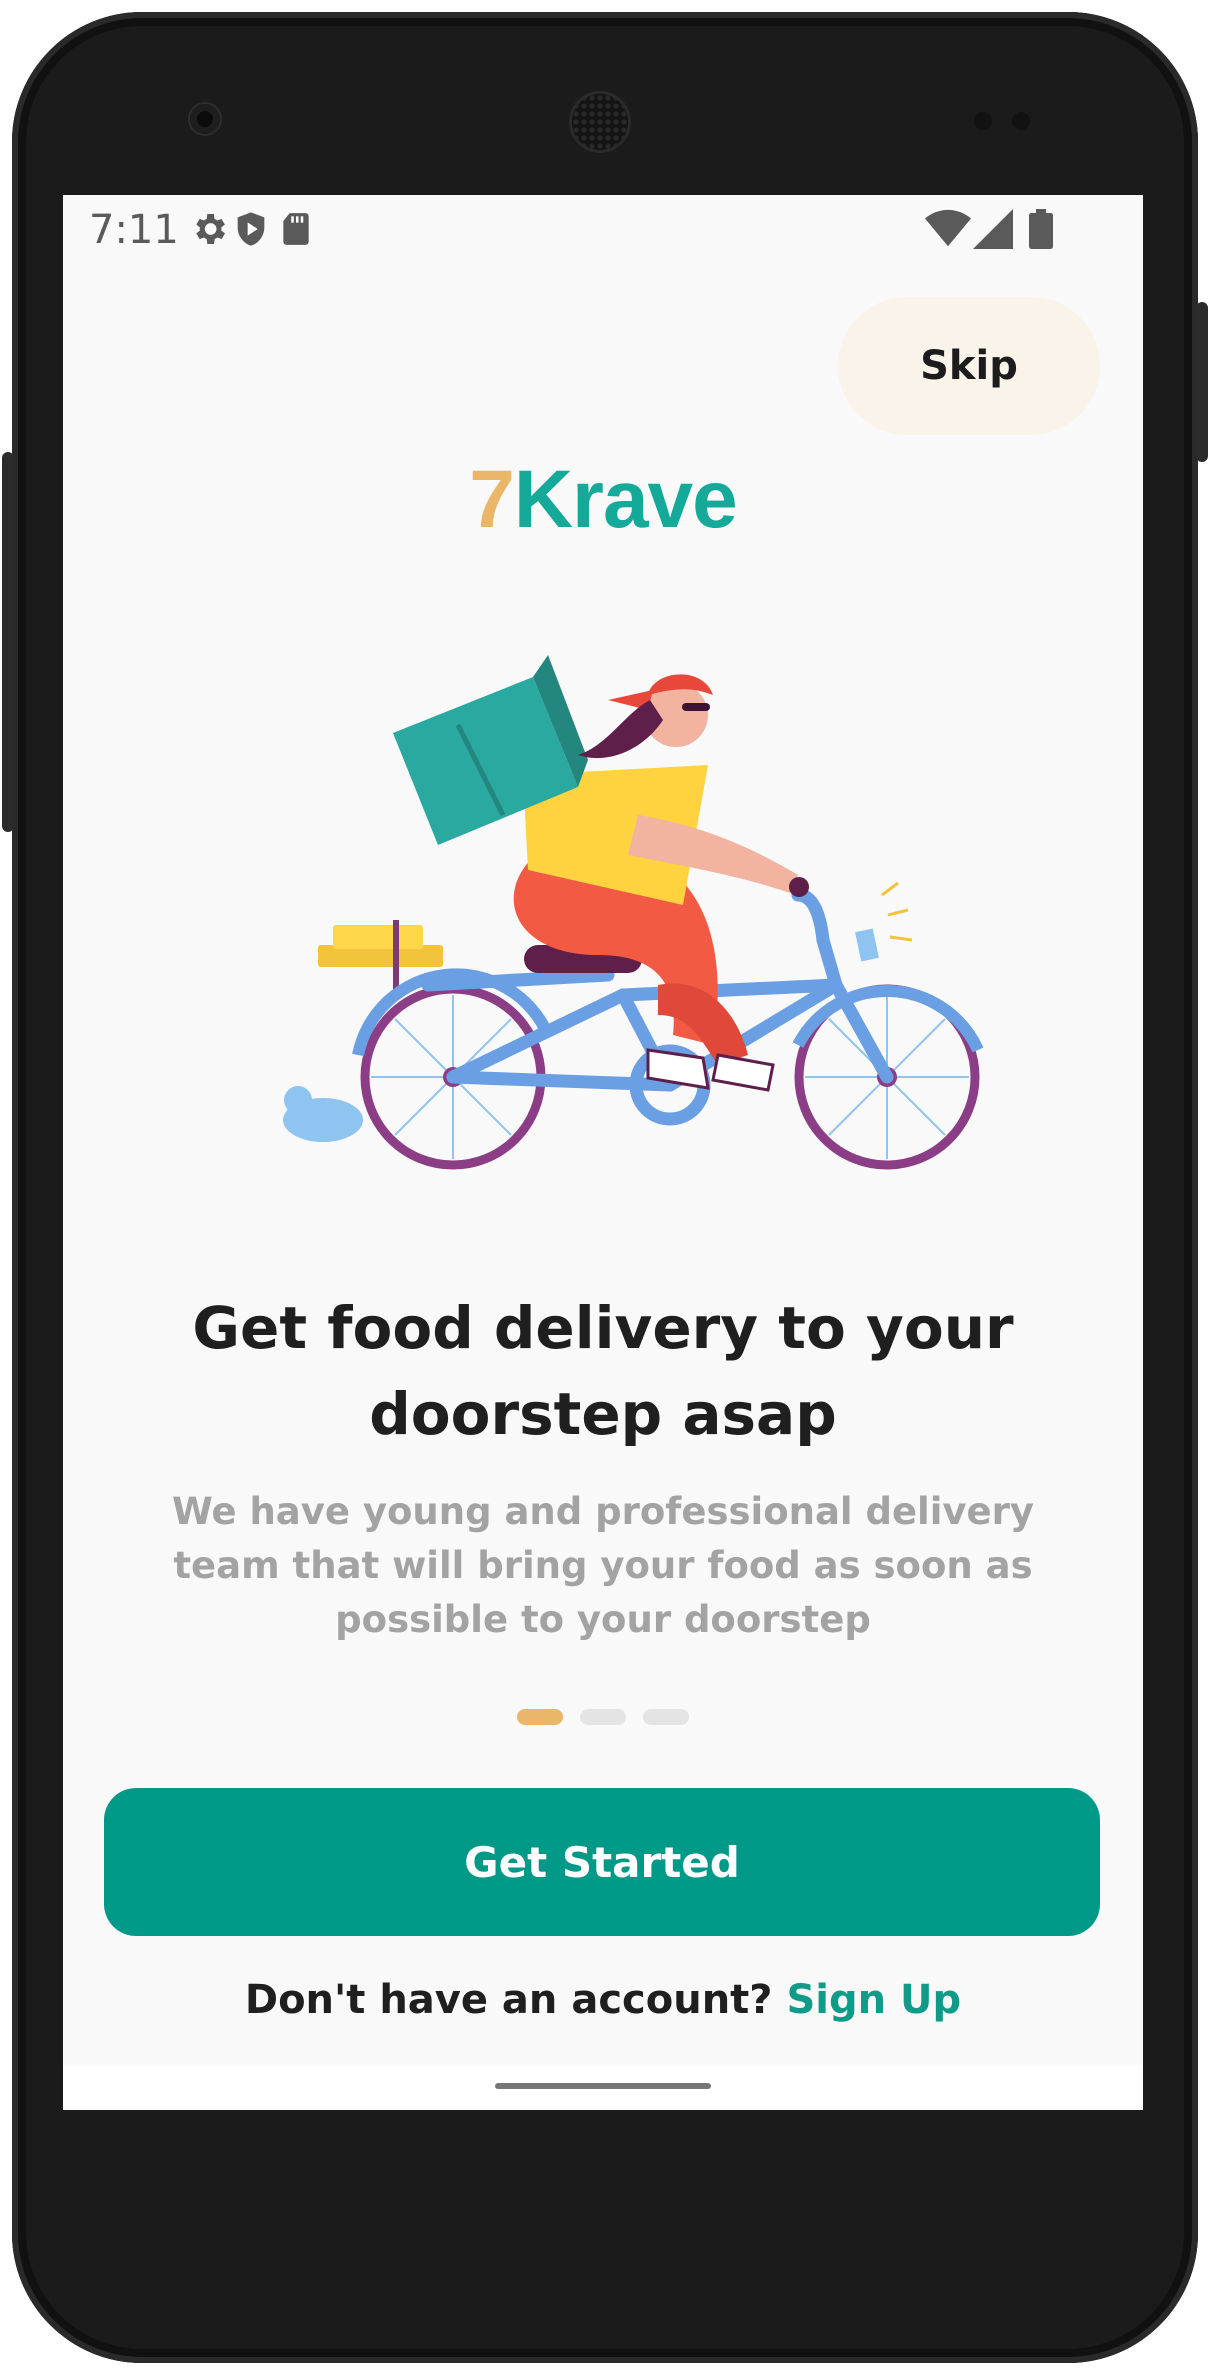 The image size is (1210, 2375). What do you see at coordinates (492, 499) in the screenshot?
I see `logo-seven: 7` at bounding box center [492, 499].